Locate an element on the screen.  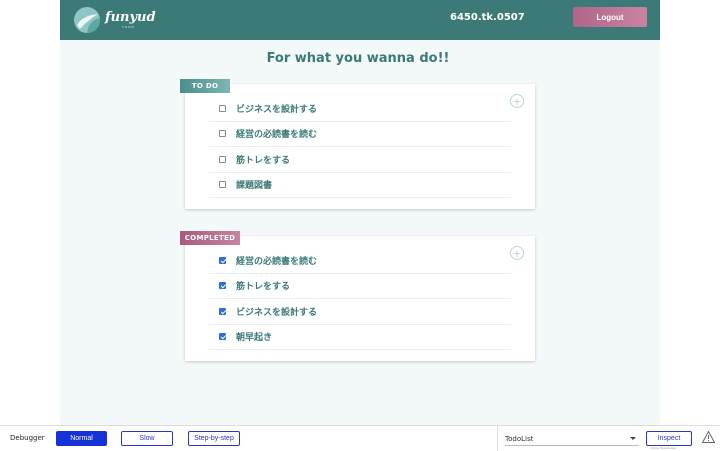
header-bar: funyud TODO 6450.tk.0507 Logout is located at coordinates (360, 20).